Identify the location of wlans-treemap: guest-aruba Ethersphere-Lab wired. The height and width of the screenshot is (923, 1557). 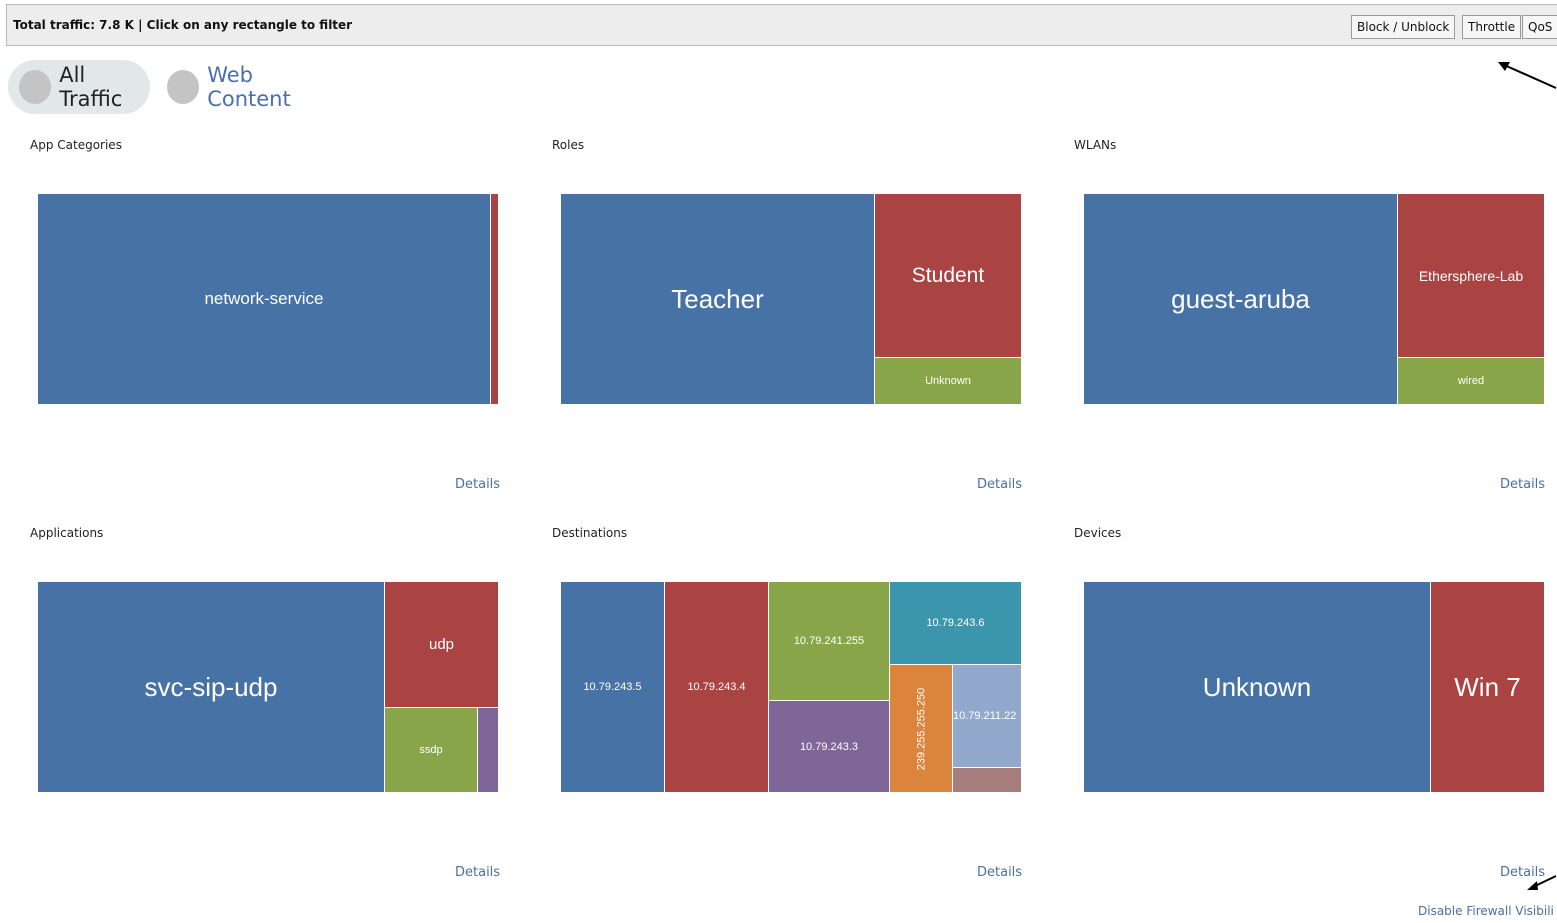
(1314, 299).